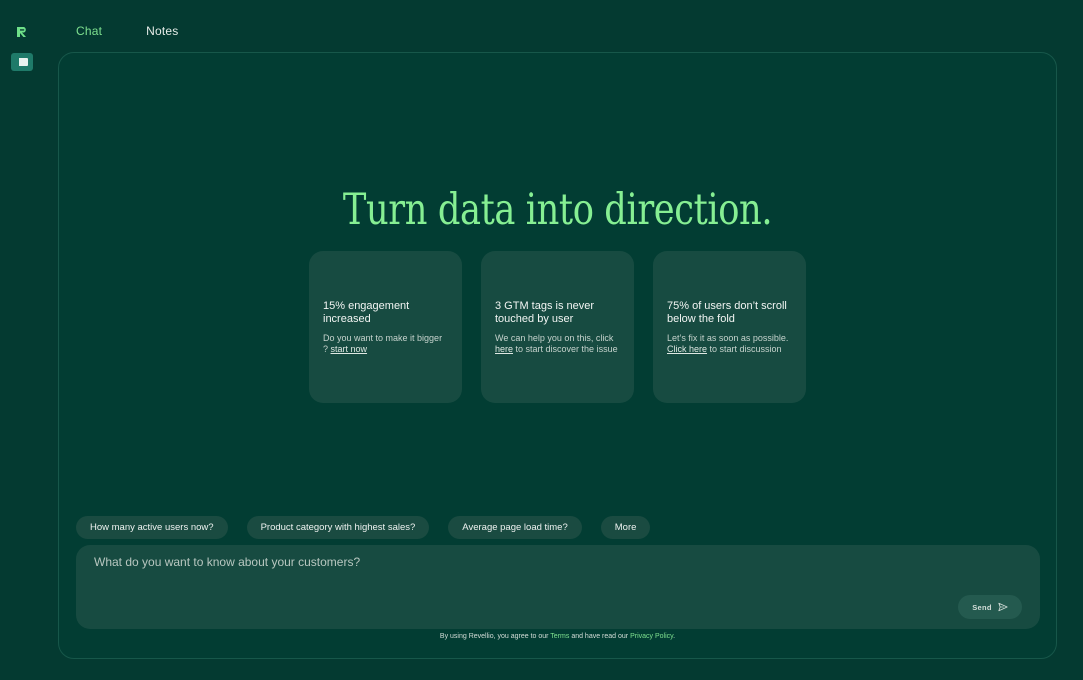  Describe the element at coordinates (557, 210) in the screenshot. I see `hero-title: Turn data into direction.` at that location.